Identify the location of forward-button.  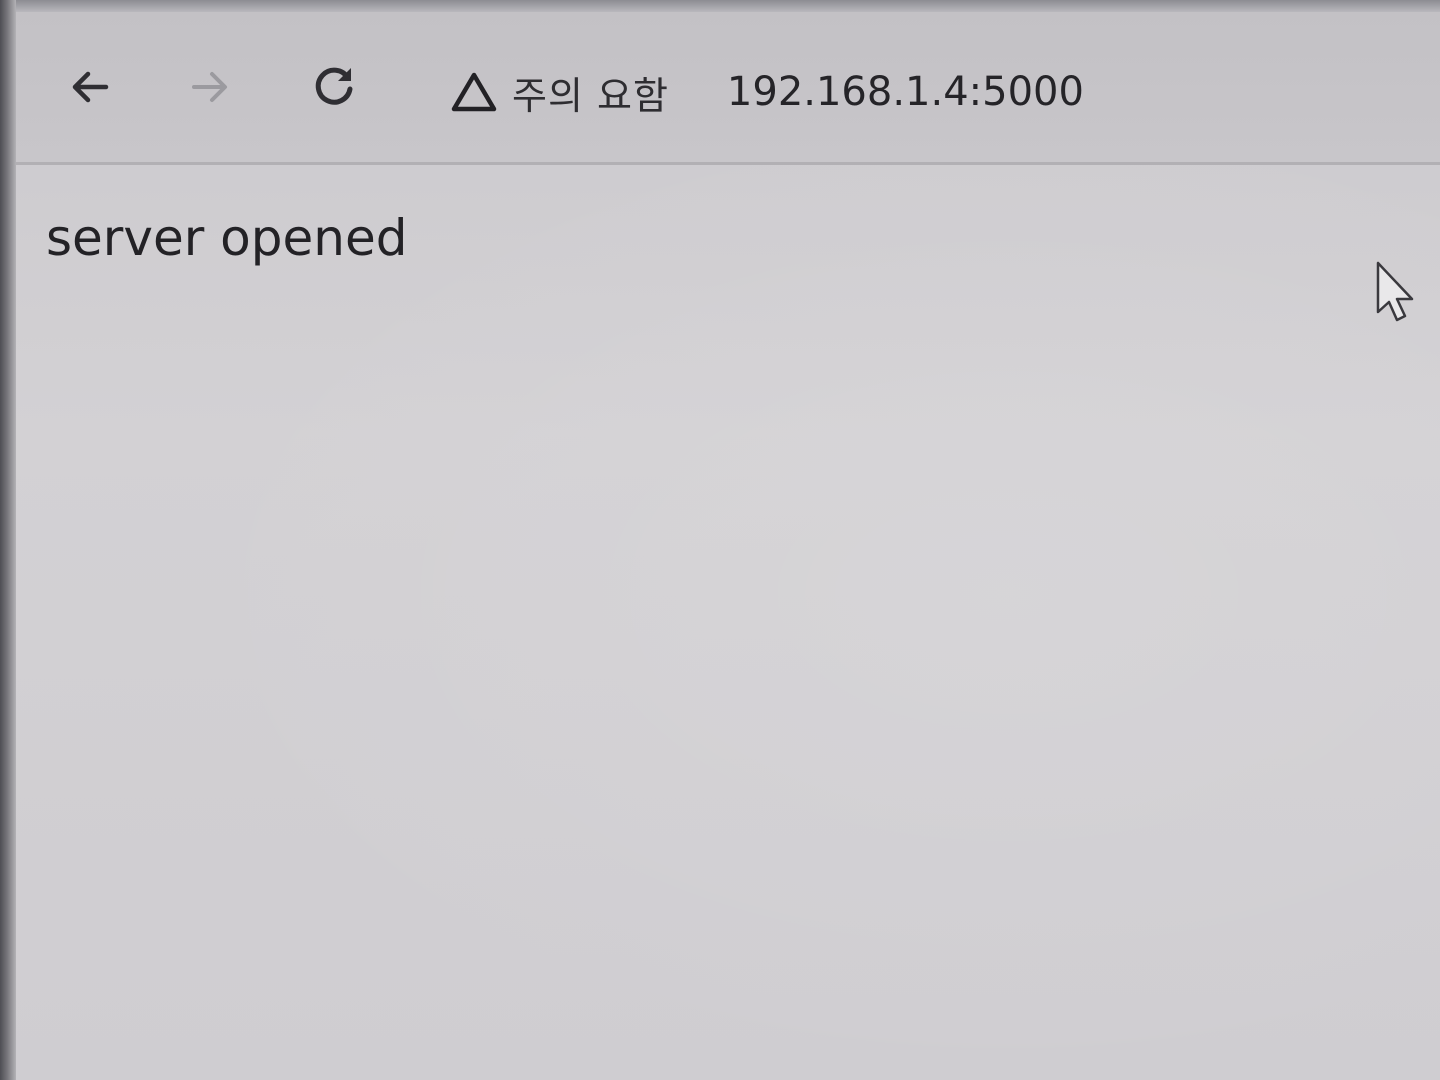
(210, 87).